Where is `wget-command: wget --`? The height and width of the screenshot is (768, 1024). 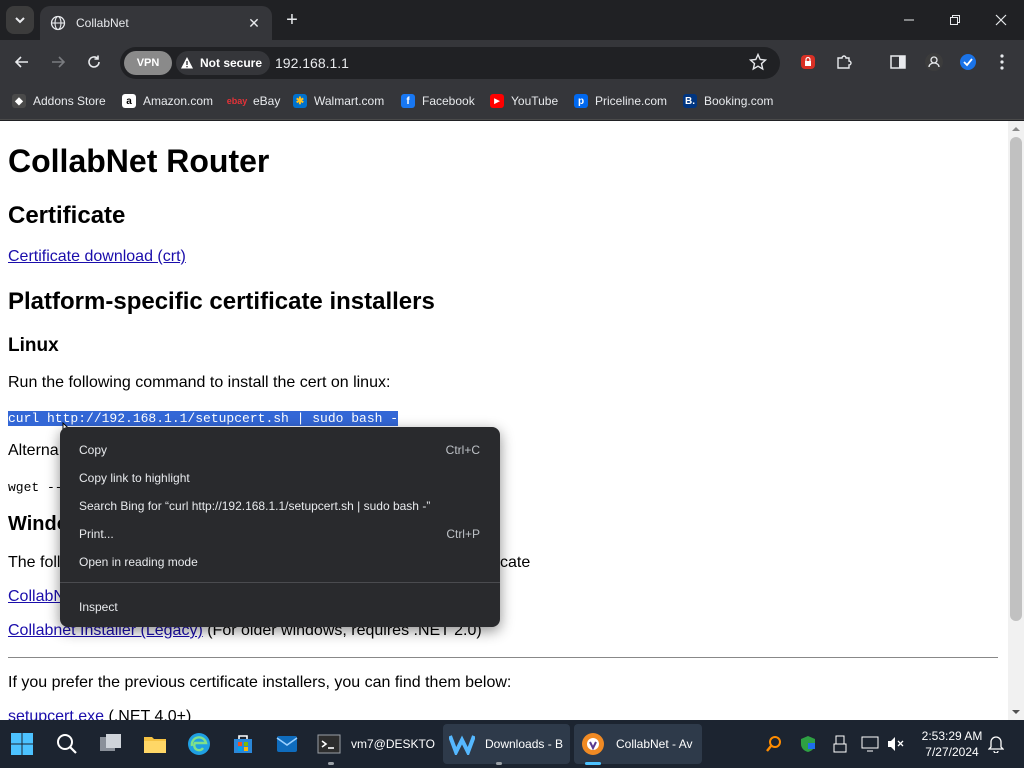 wget-command: wget -- is located at coordinates (35, 487).